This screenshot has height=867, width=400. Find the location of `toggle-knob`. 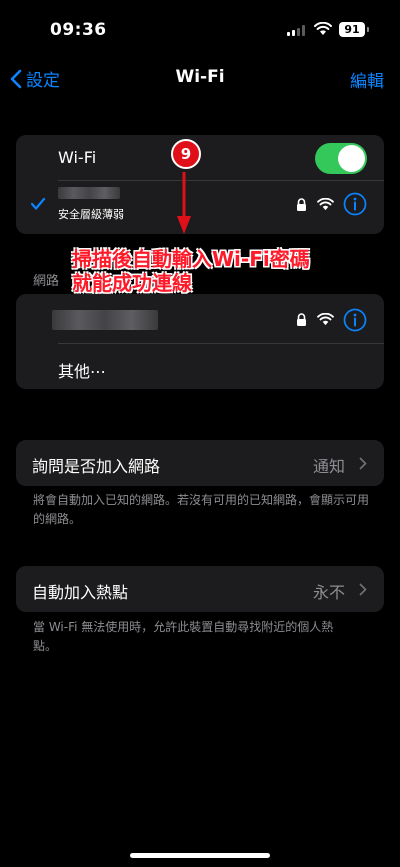

toggle-knob is located at coordinates (351, 158).